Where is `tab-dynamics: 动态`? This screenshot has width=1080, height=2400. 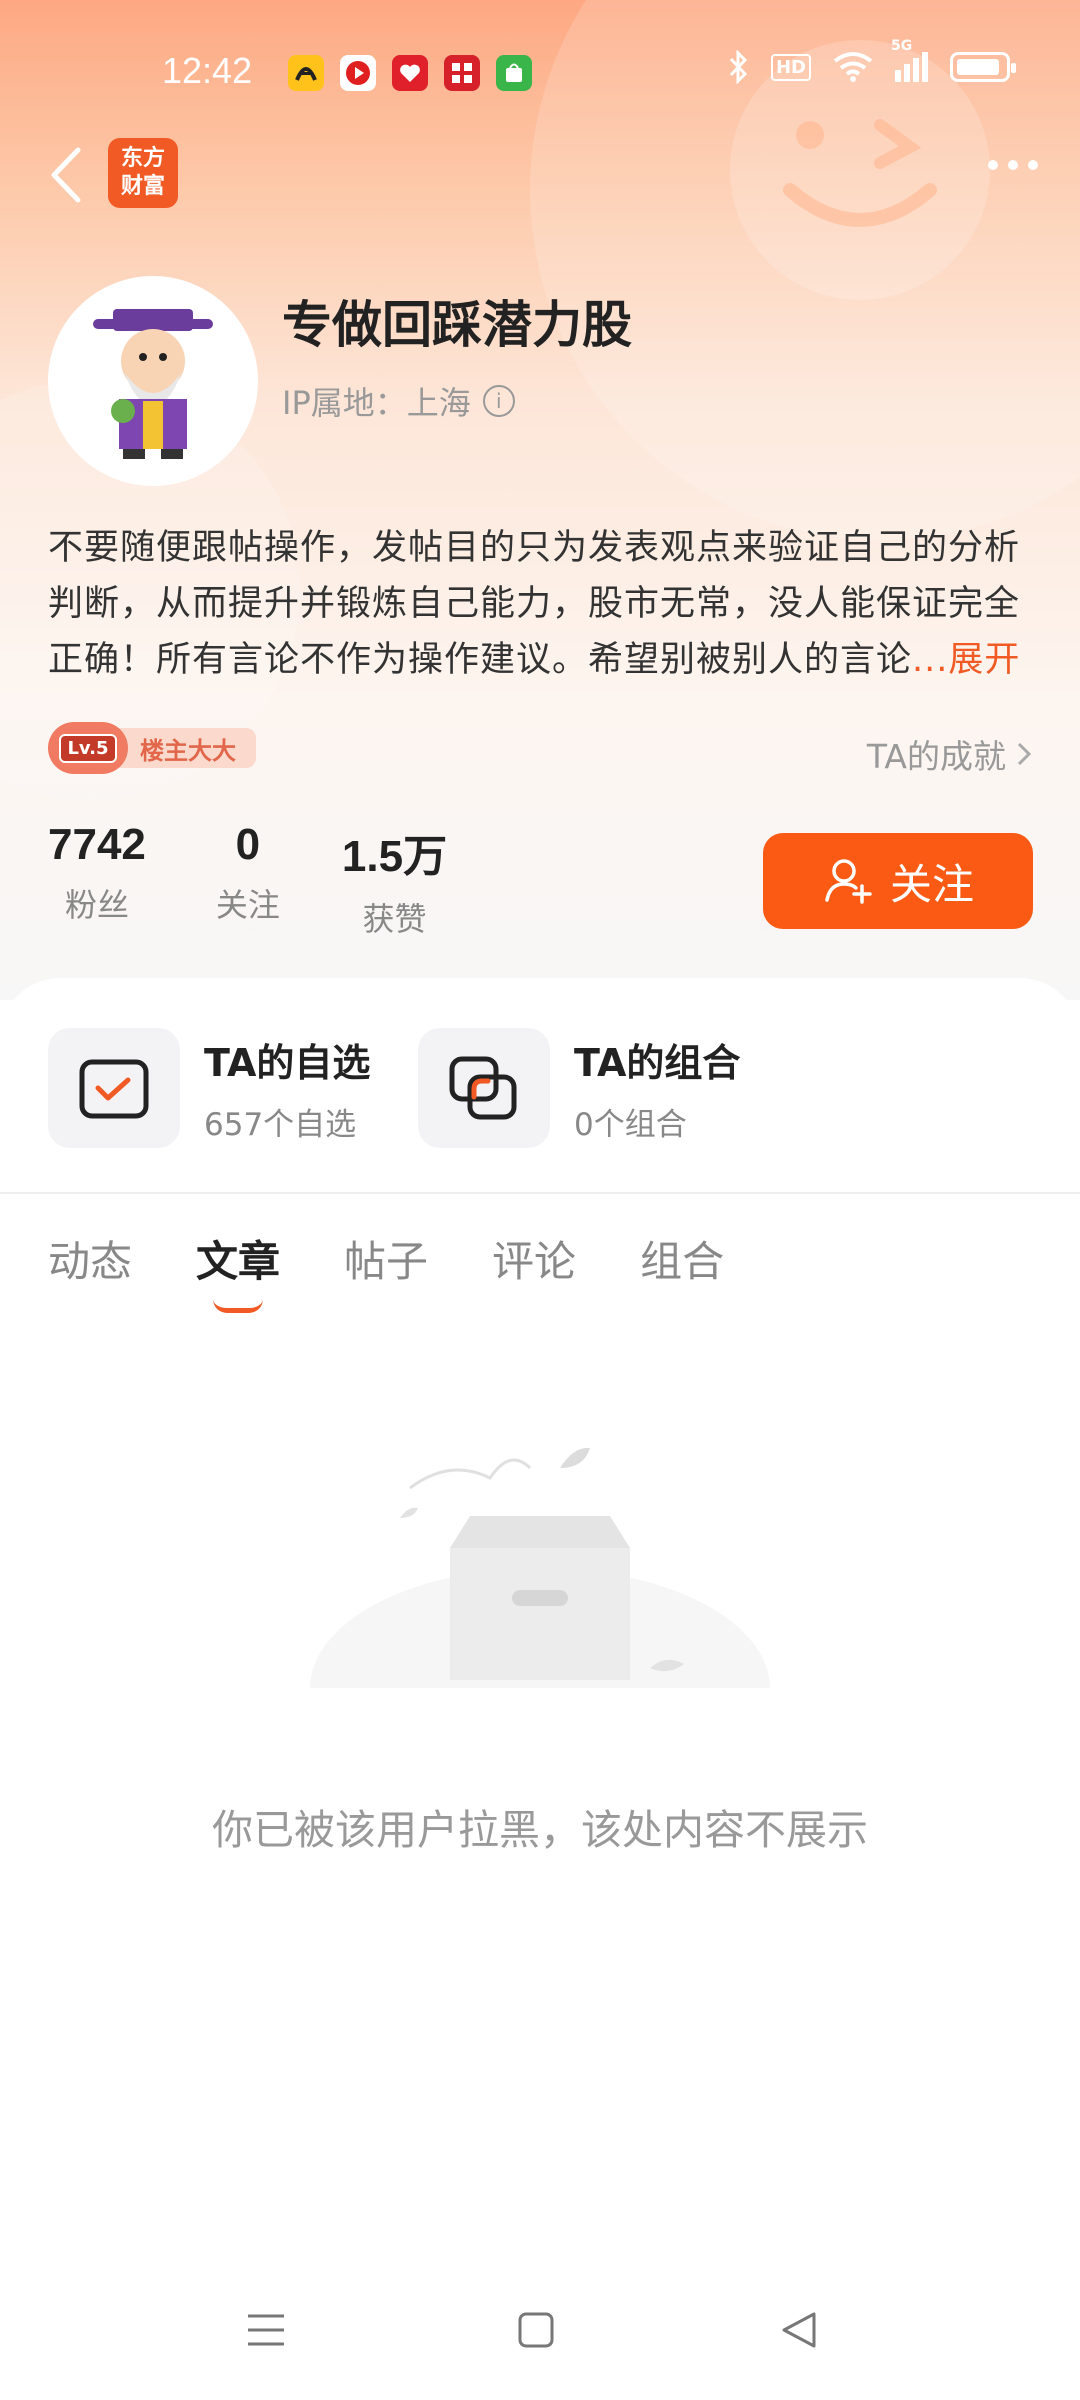 tab-dynamics: 动态 is located at coordinates (90, 1258).